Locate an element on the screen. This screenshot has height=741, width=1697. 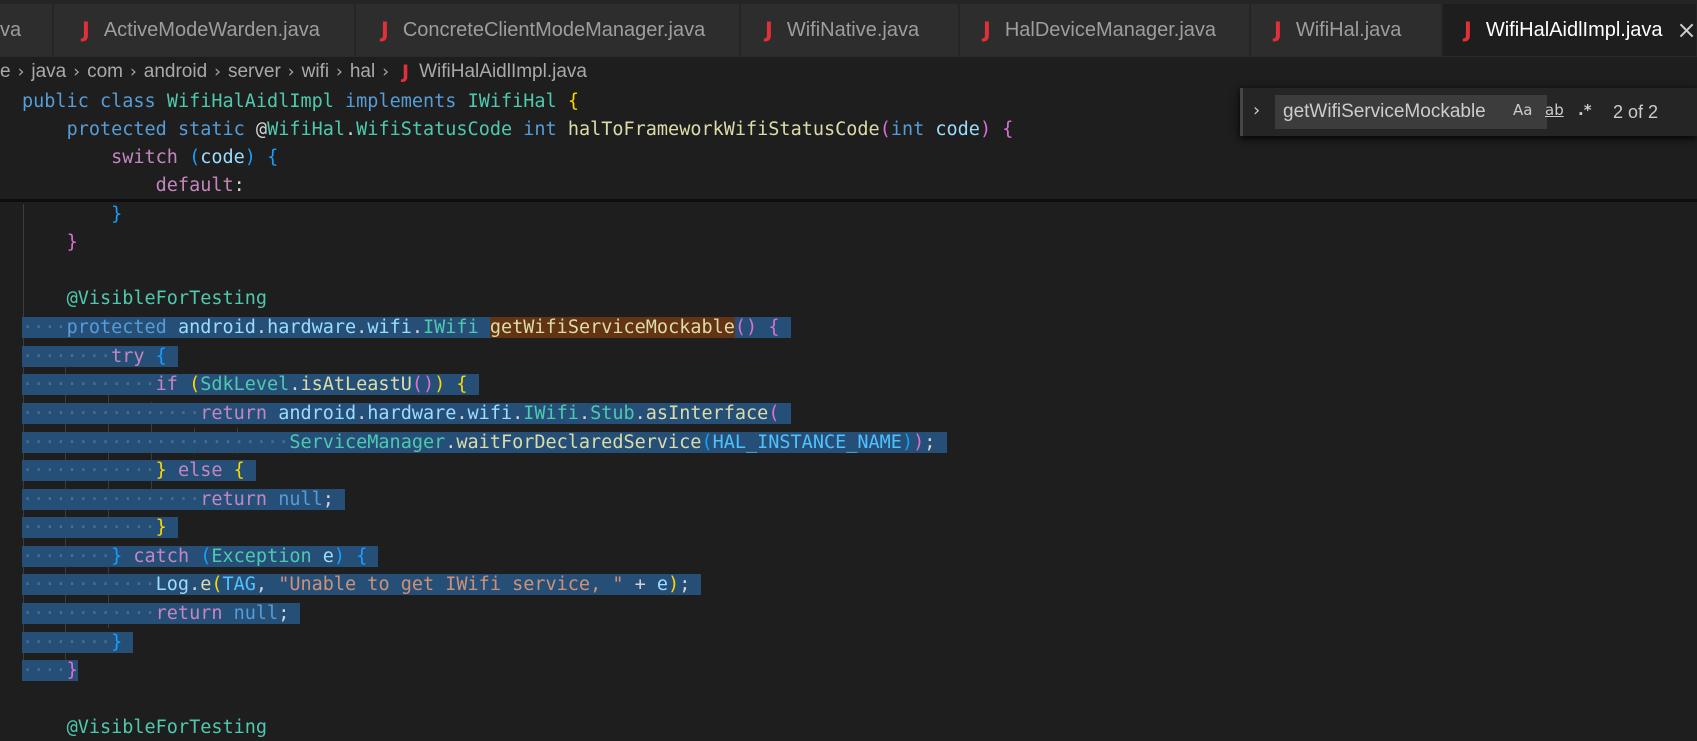
breadcrumb-label: hal is located at coordinates (362, 71).